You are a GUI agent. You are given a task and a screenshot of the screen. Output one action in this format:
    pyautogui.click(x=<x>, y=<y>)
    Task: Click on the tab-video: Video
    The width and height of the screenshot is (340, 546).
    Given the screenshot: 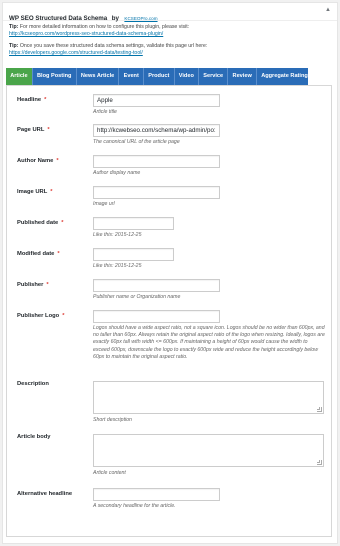 What is the action you would take?
    pyautogui.click(x=187, y=76)
    